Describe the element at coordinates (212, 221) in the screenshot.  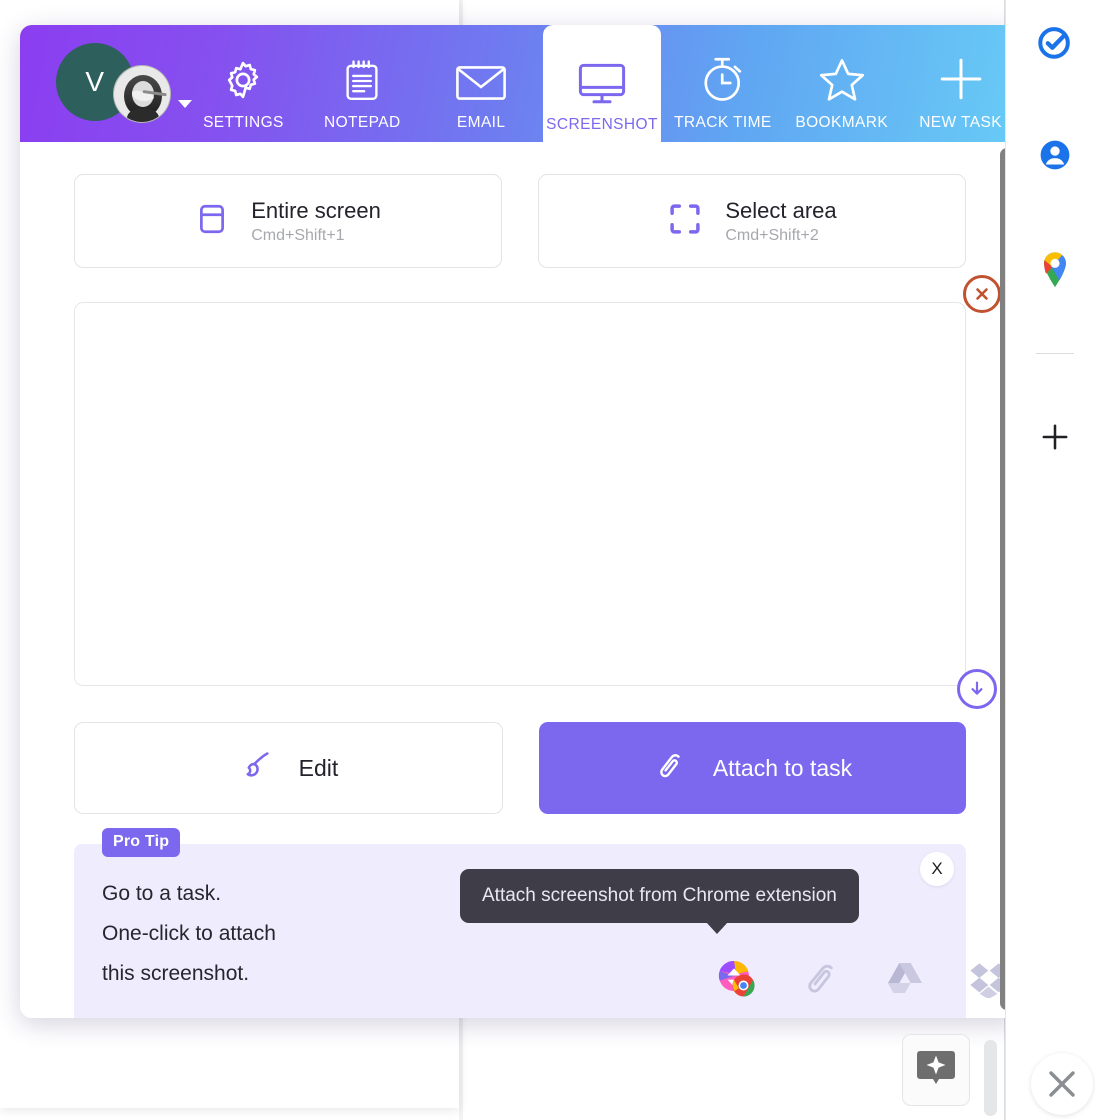
I see `window-icon` at that location.